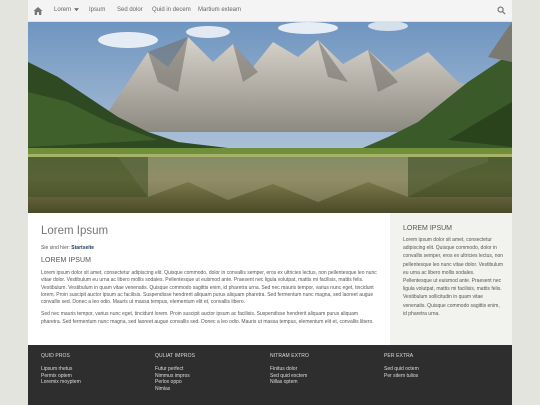  Describe the element at coordinates (55, 356) in the screenshot. I see `footer-heading: QUID PROS` at that location.